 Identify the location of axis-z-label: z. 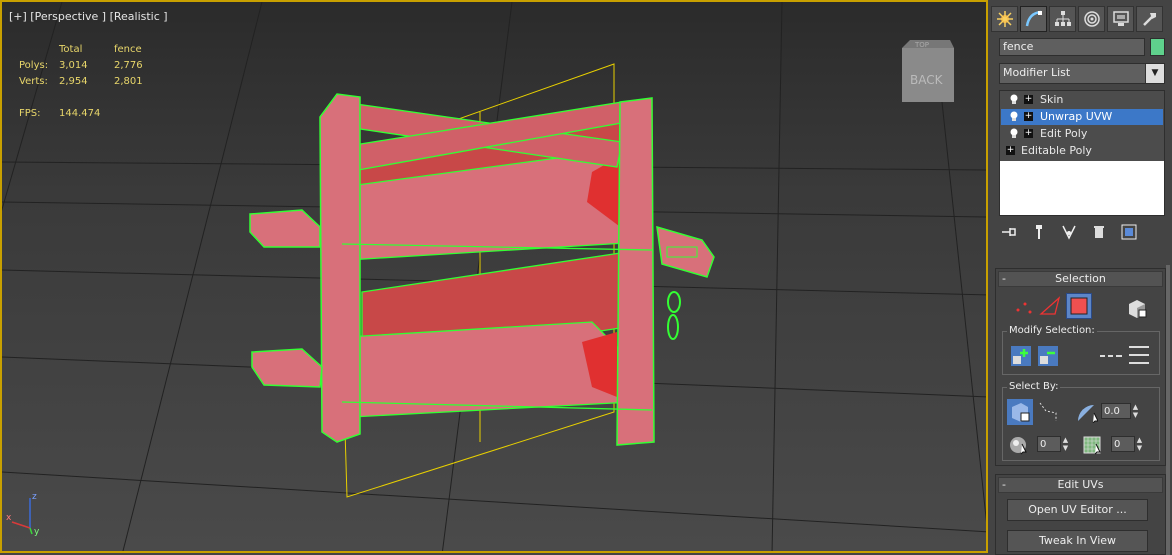
(34, 497).